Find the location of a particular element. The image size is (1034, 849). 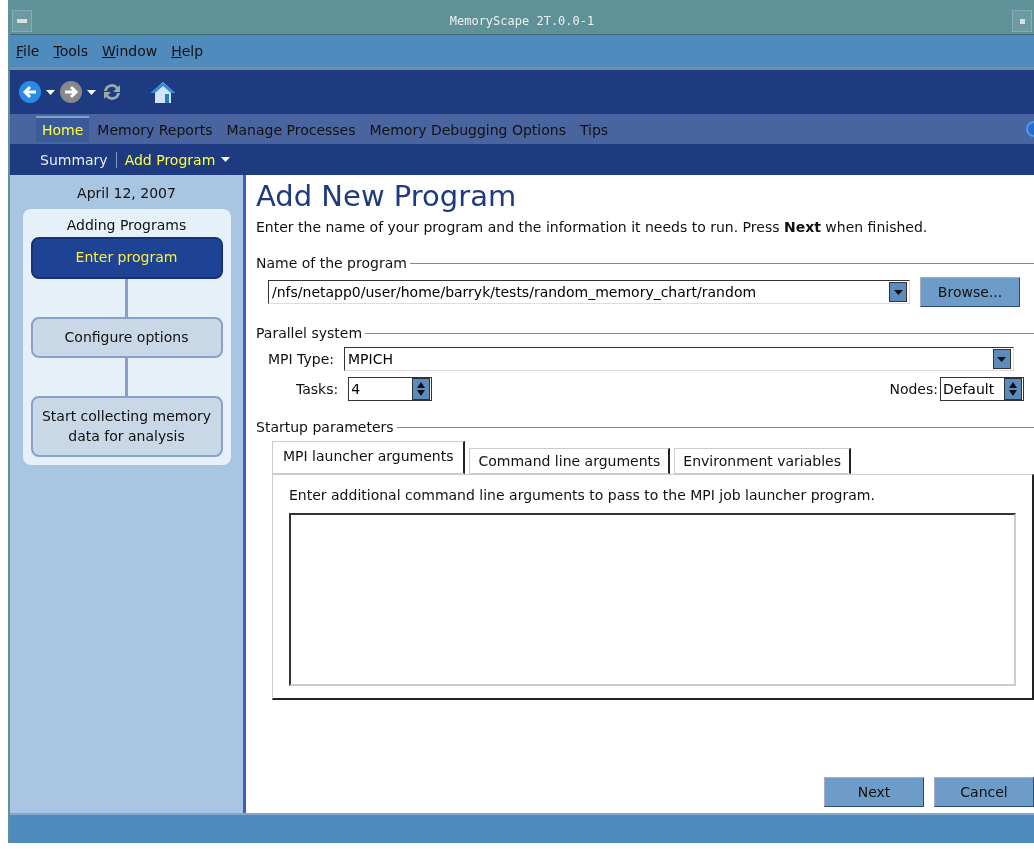

section-label: Name of the program is located at coordinates (331, 263).